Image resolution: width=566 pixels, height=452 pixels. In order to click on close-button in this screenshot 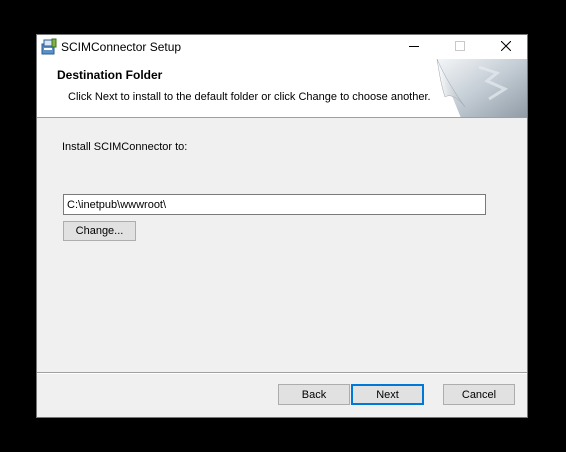, I will do `click(506, 47)`.